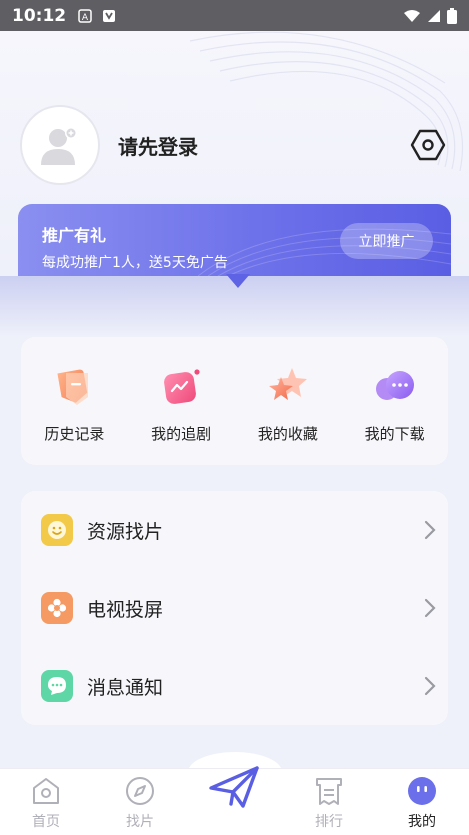 The image size is (469, 835). I want to click on flower-icon, so click(57, 608).